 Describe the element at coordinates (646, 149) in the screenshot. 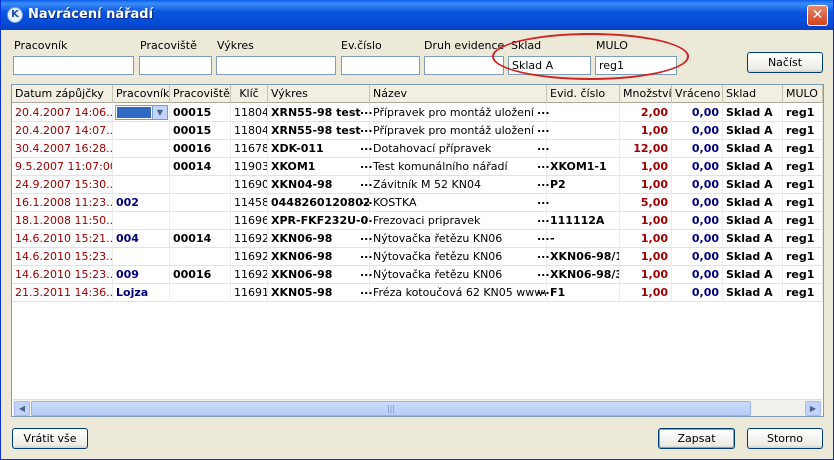

I see `cell-mnozstvi: 12,00` at that location.